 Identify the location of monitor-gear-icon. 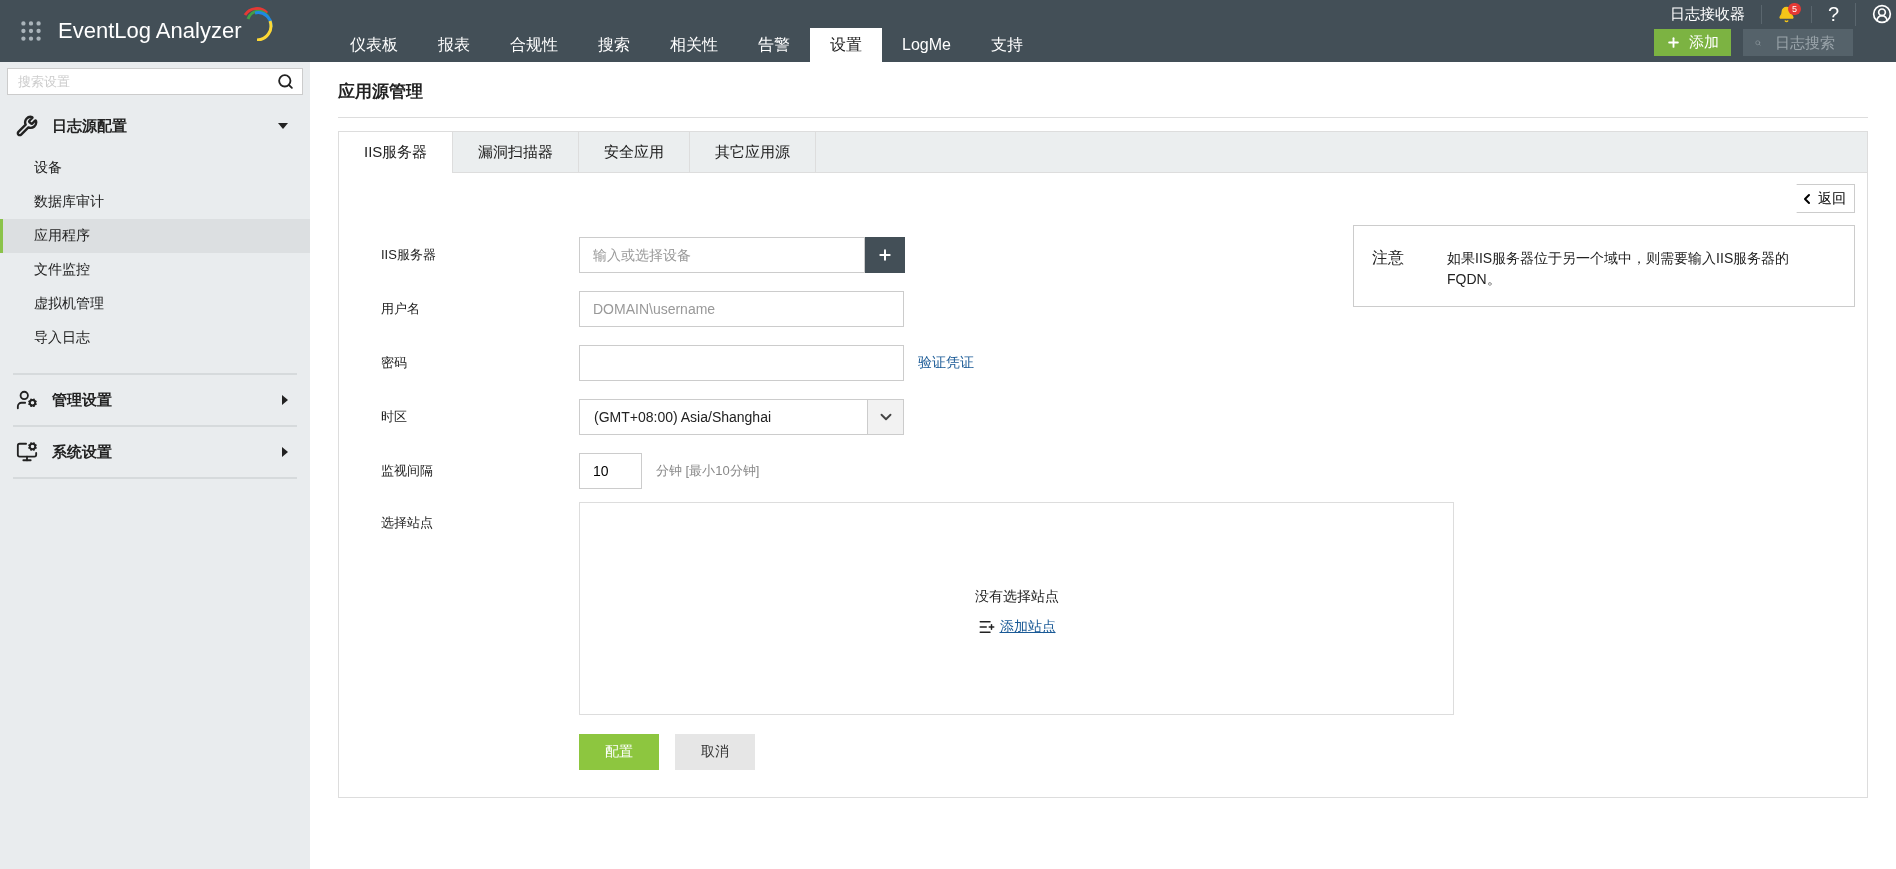
(27, 452).